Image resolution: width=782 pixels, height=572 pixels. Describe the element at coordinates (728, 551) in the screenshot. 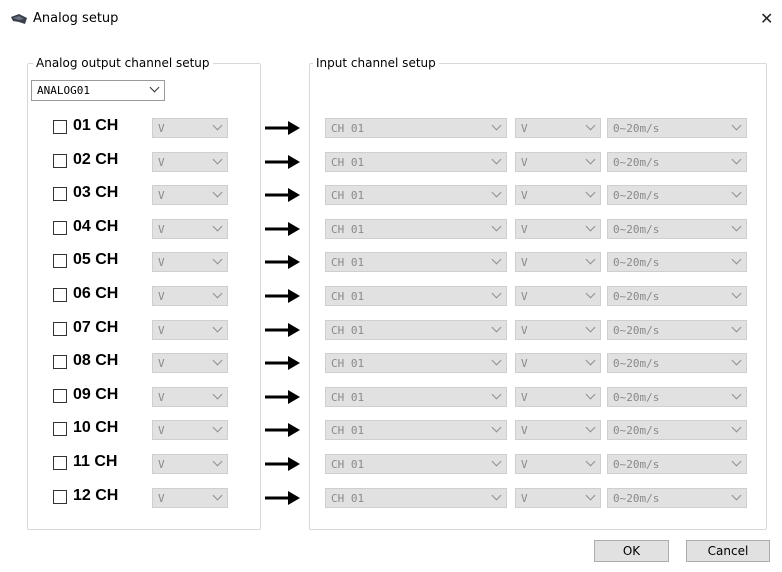

I see `cancel-button: Cancel` at that location.